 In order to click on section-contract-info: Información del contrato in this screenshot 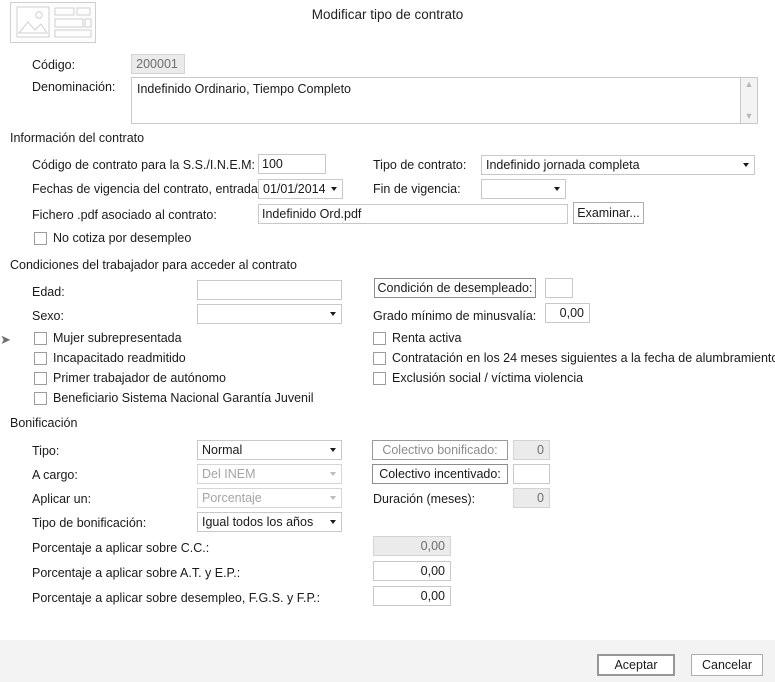, I will do `click(77, 138)`.